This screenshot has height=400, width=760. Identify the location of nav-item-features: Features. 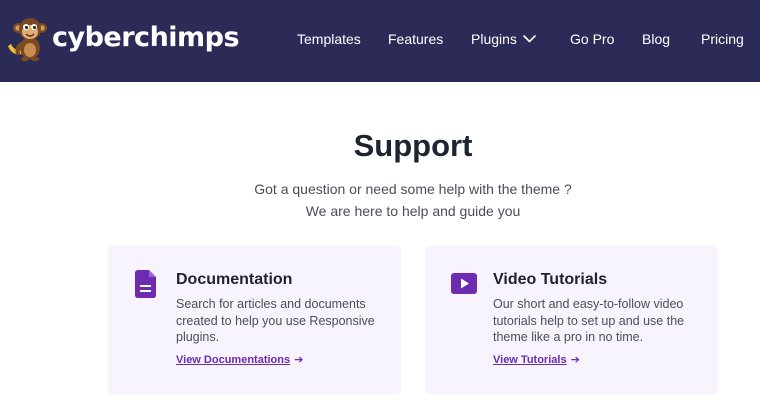
(415, 39).